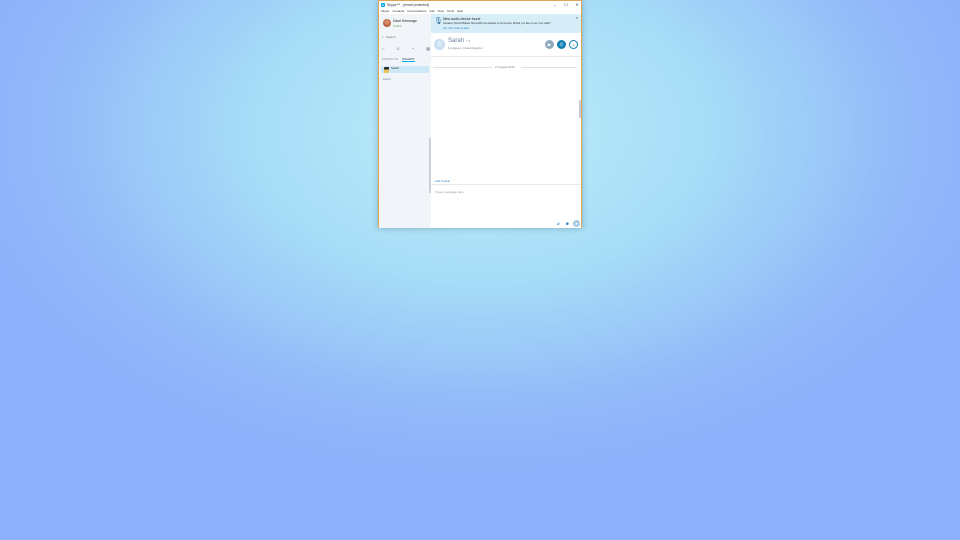 The height and width of the screenshot is (540, 960). What do you see at coordinates (558, 224) in the screenshot?
I see `attach-file-icon: ⌀` at bounding box center [558, 224].